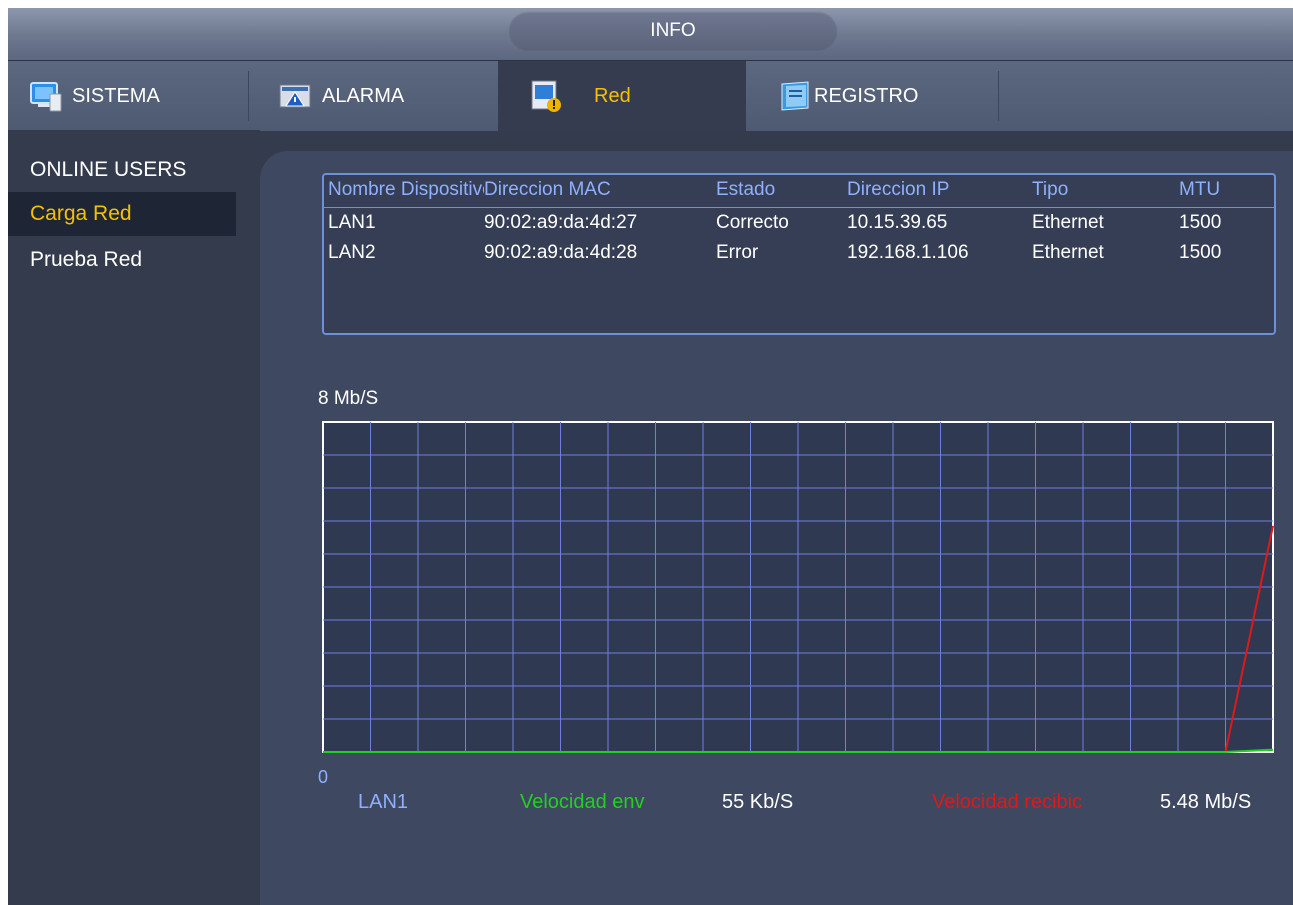 This screenshot has width=1293, height=905. Describe the element at coordinates (673, 31) in the screenshot. I see `window-title: INFO` at that location.